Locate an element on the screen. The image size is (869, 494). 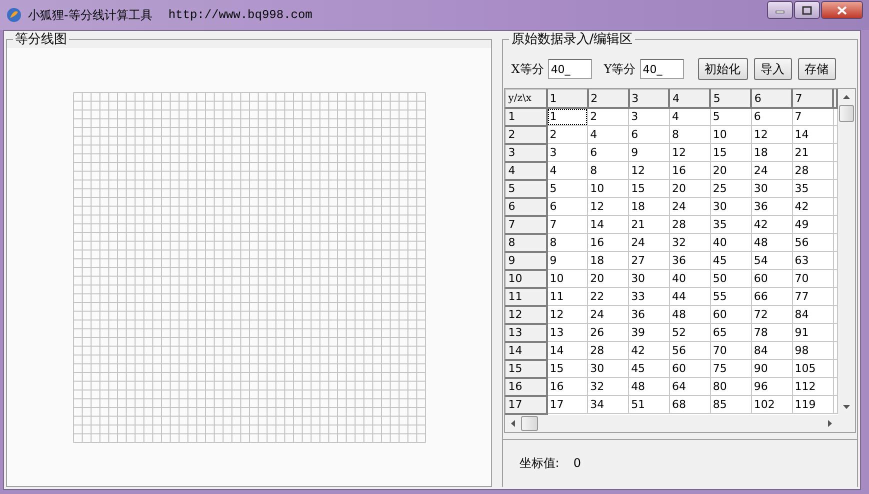
table-cell: 80 is located at coordinates (731, 387).